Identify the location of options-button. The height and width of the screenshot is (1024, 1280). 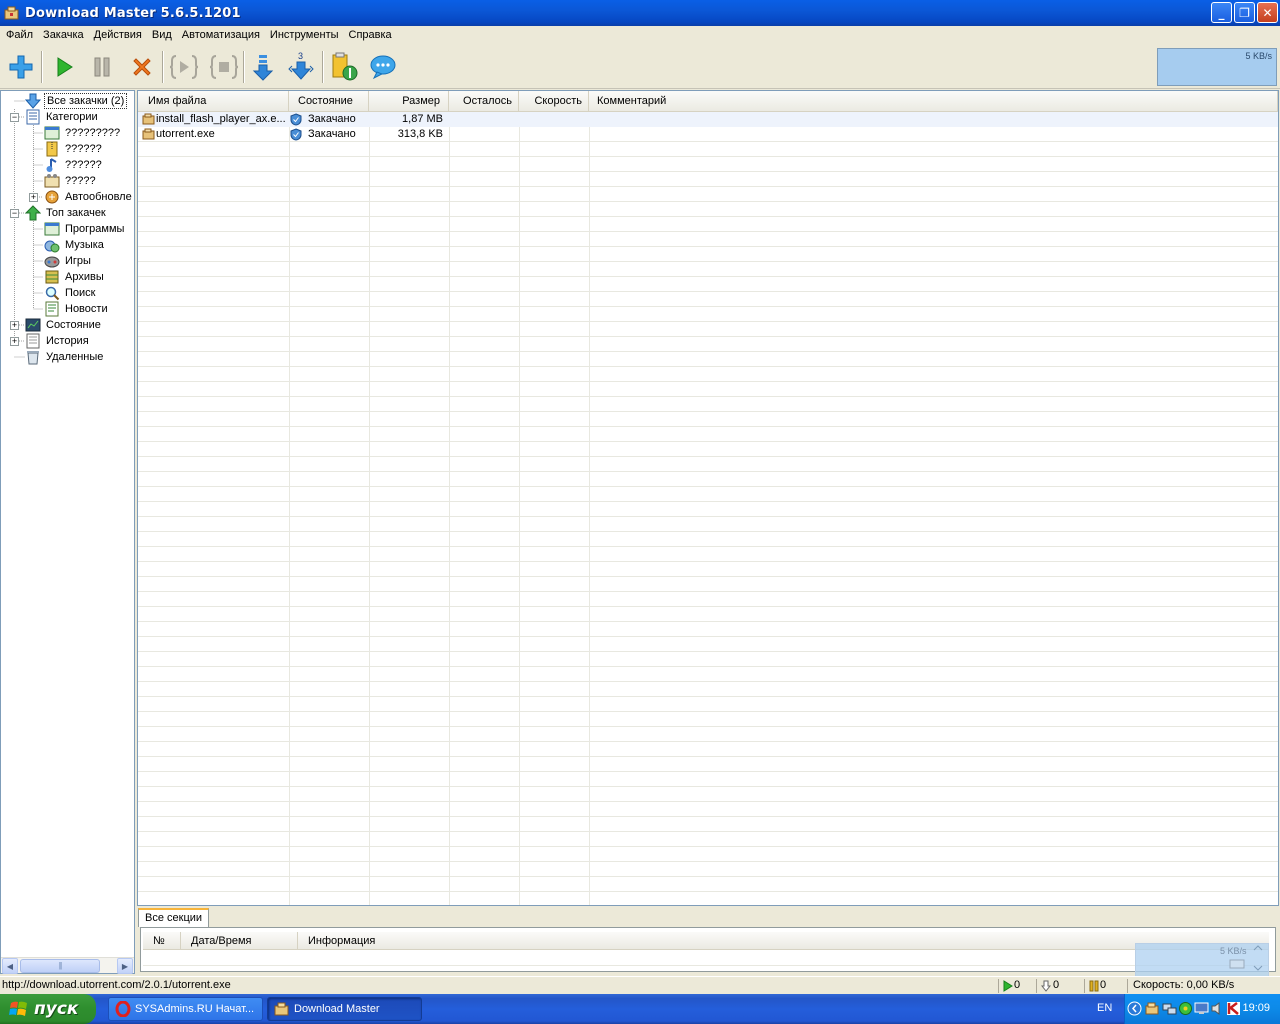
(344, 67).